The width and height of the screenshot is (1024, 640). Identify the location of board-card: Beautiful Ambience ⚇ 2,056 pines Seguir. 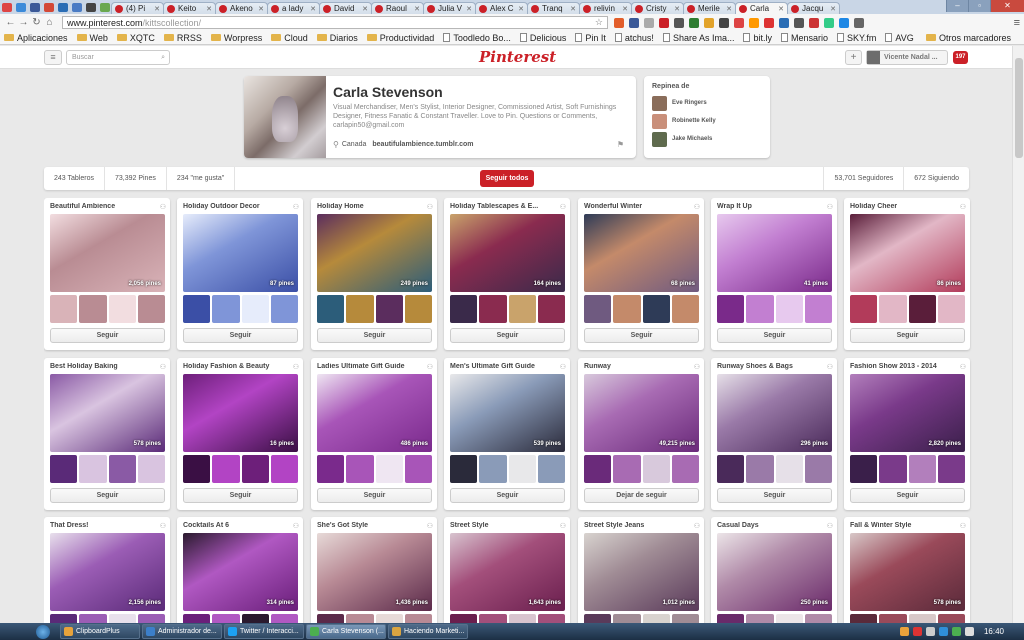
(107, 274).